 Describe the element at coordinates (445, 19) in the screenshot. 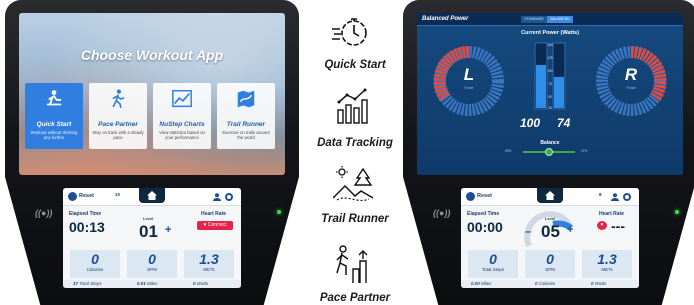

I see `screen-title: Balanced Power` at that location.